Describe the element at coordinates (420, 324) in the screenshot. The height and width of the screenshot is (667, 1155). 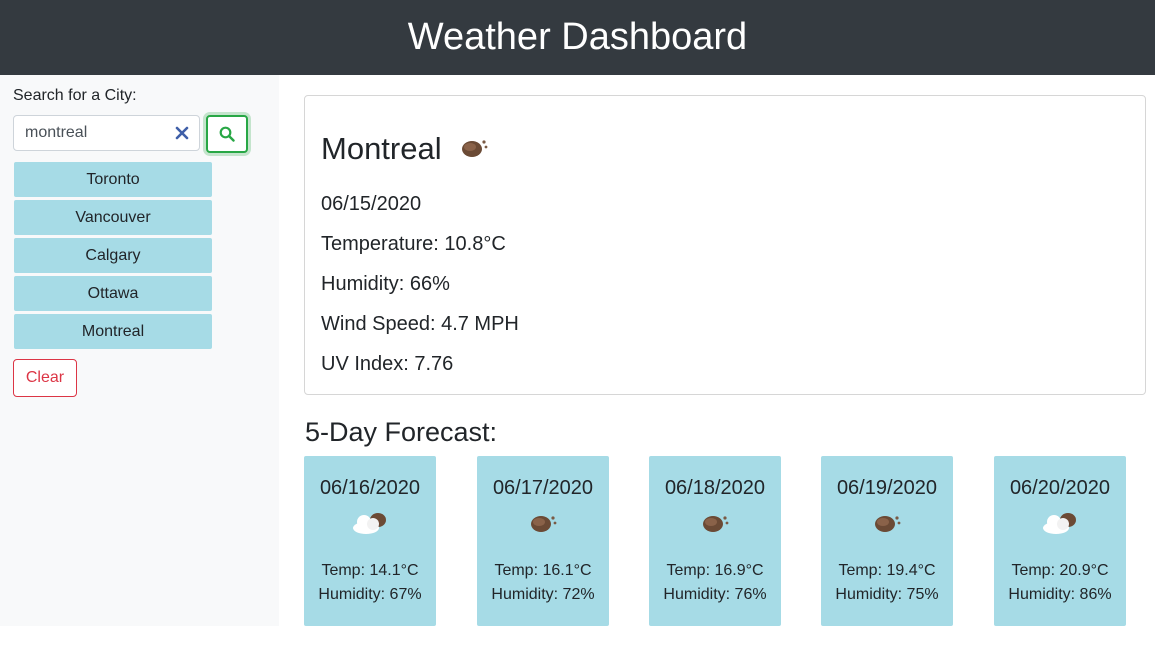
I see `current-wind-speed: Wind Speed: 4.7 MPH` at that location.